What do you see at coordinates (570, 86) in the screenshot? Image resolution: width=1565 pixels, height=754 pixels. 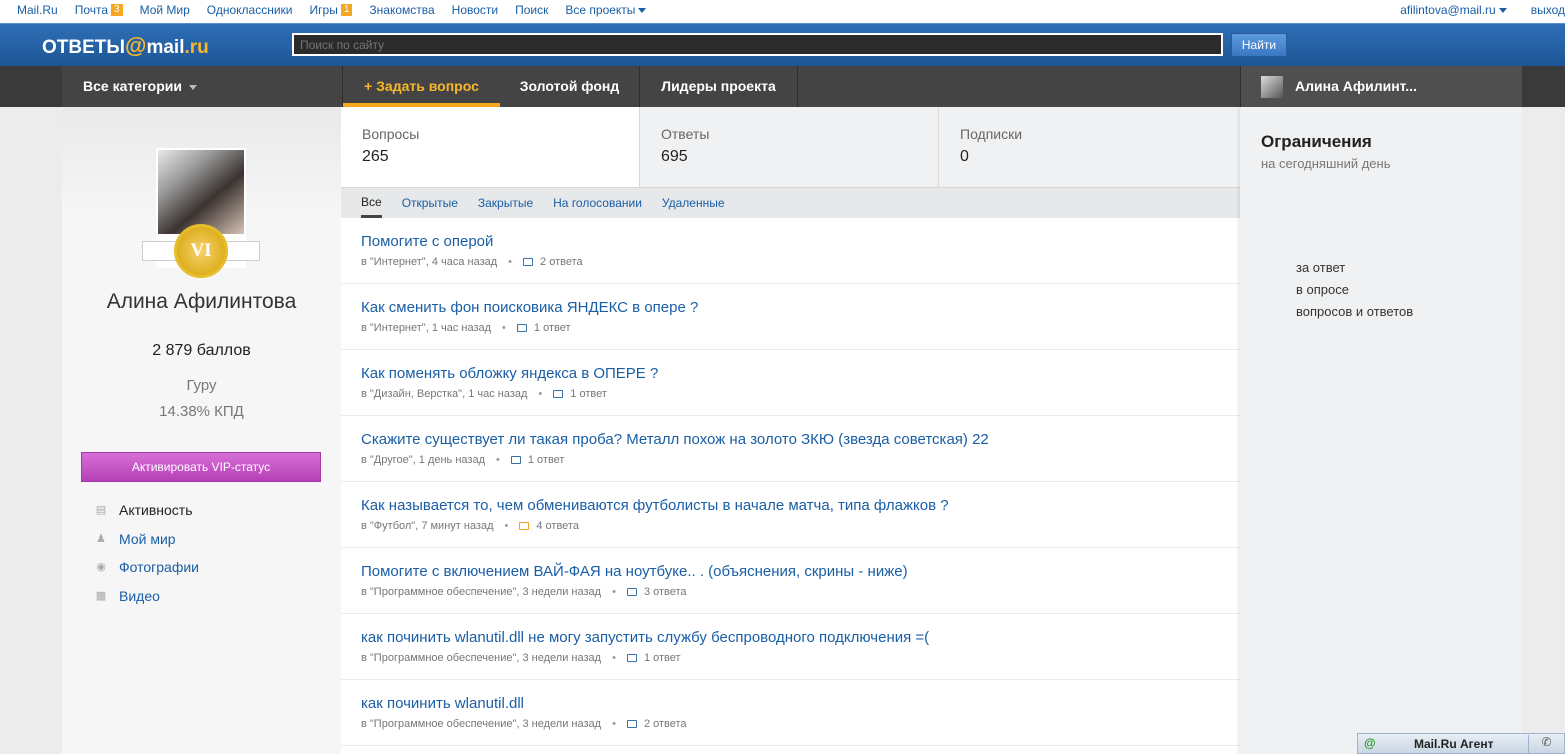 I see `golden-fund-tab: Золотой фонд` at bounding box center [570, 86].